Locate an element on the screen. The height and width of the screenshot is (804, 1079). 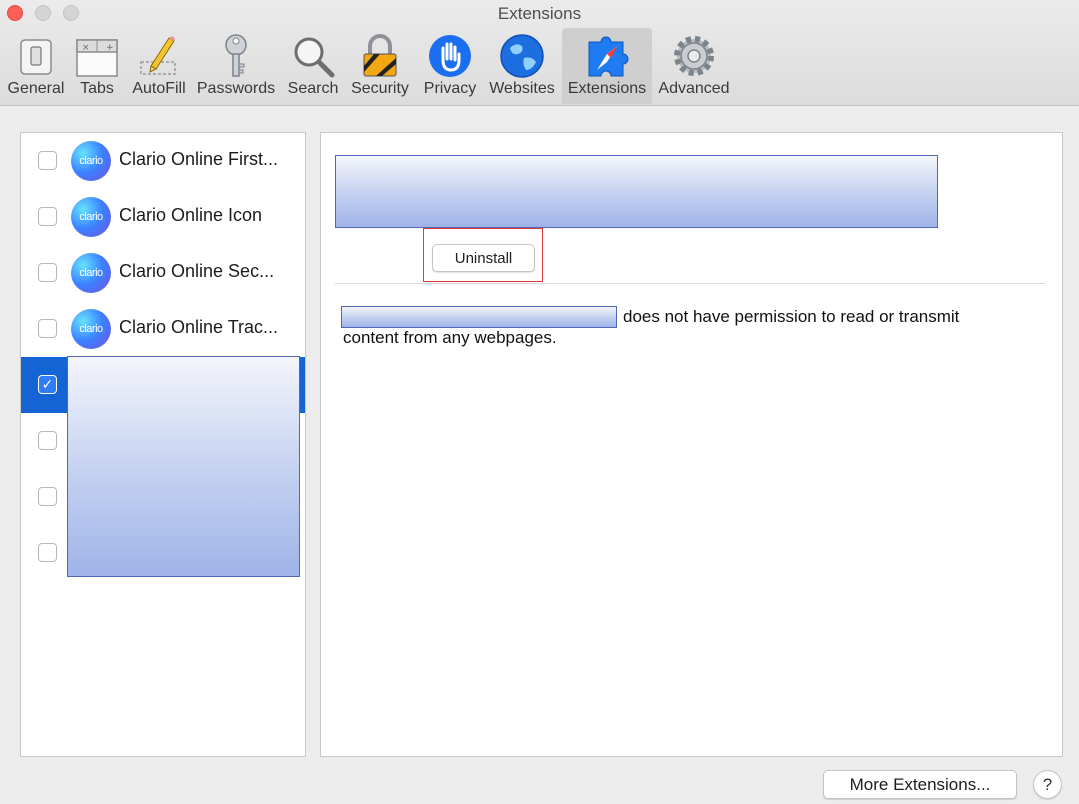
toolbar-privacy: Privacy is located at coordinates (450, 66).